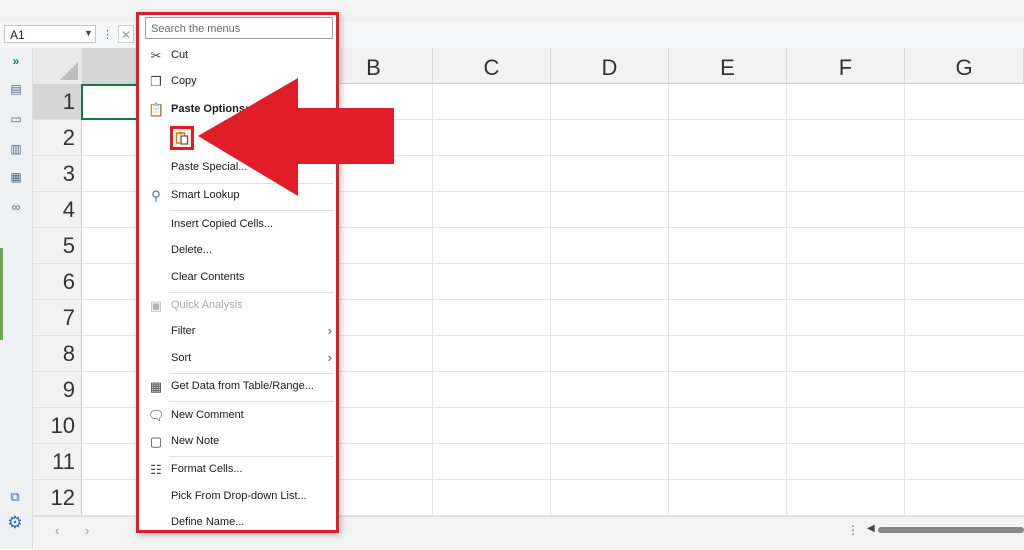  What do you see at coordinates (57, 498) in the screenshot?
I see `row-header: 12` at bounding box center [57, 498].